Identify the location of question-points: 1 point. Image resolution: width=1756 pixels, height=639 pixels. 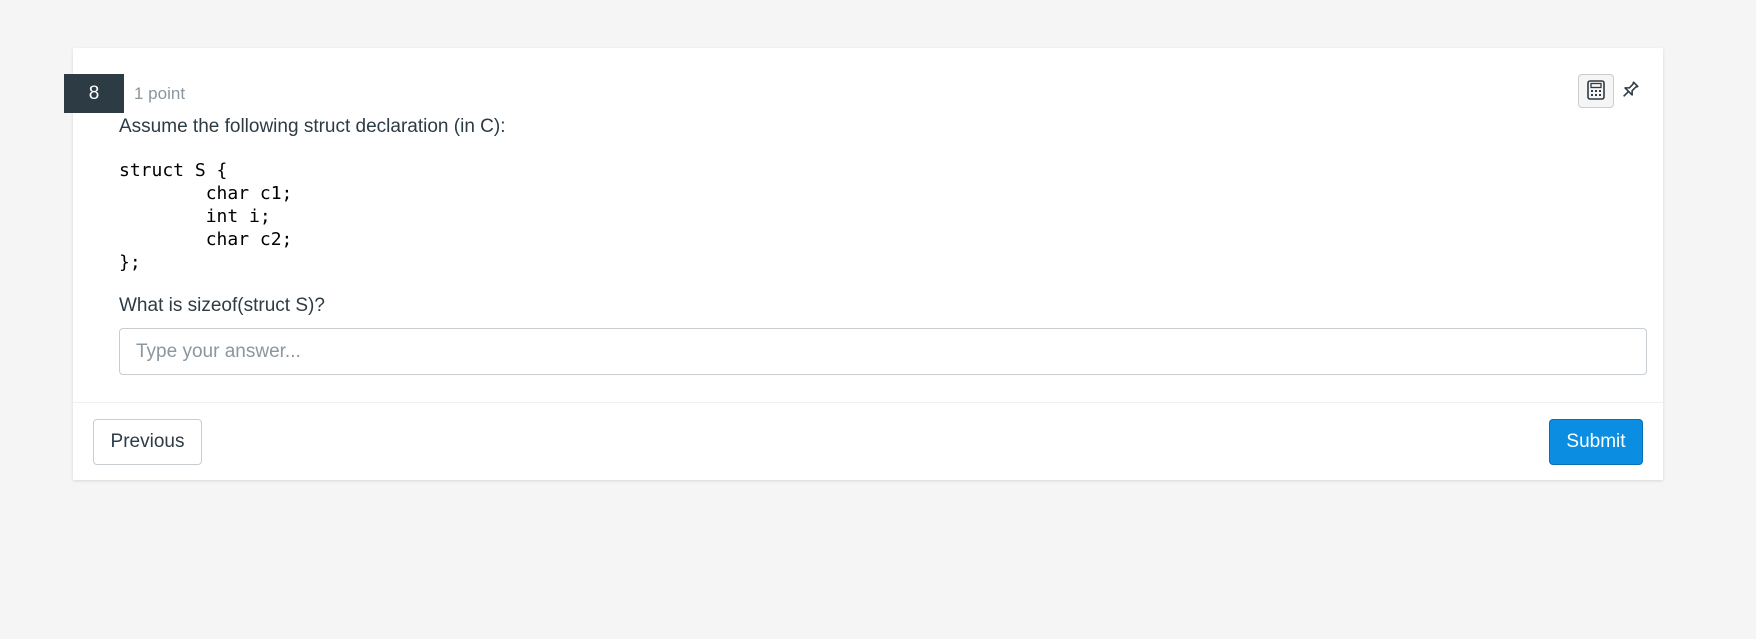
(160, 93).